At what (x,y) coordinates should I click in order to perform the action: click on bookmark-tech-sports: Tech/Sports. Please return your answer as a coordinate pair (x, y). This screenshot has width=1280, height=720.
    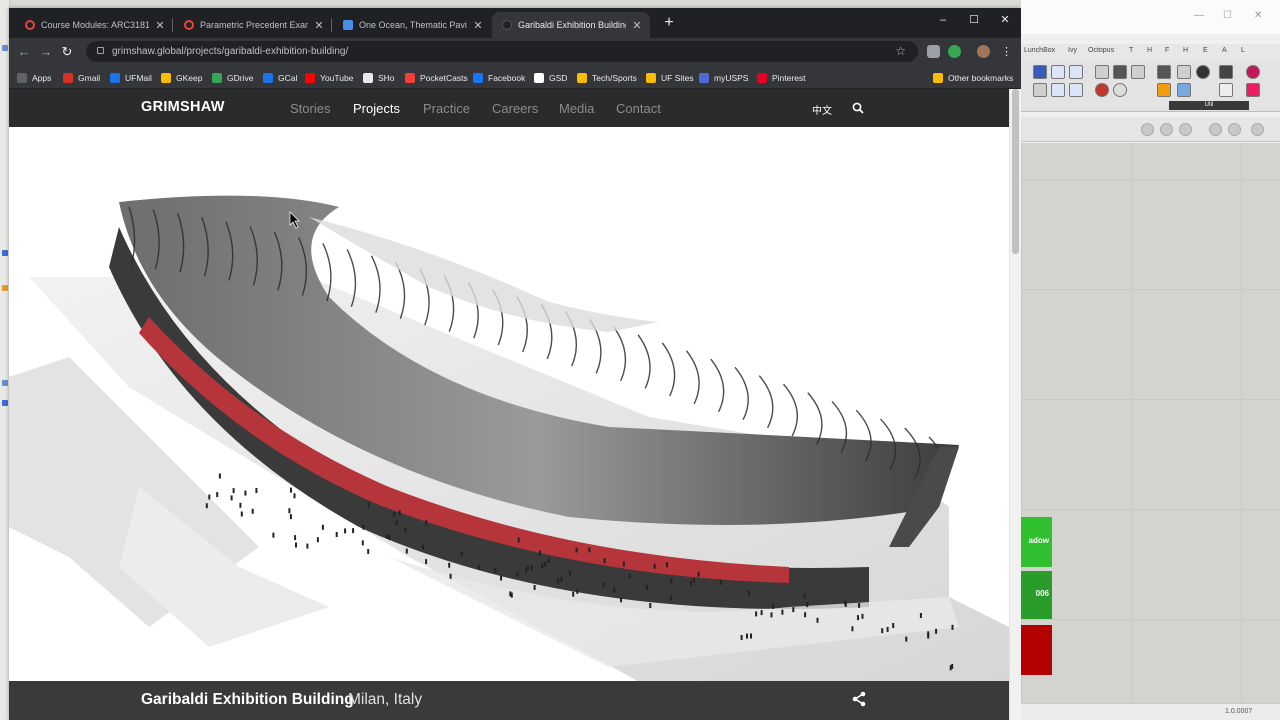
    Looking at the image, I should click on (607, 77).